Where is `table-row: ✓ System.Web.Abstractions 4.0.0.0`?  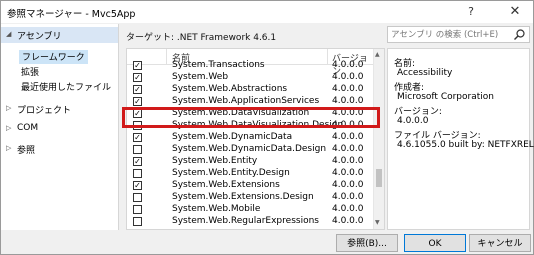 table-row: ✓ System.Web.Abstractions 4.0.0.0 is located at coordinates (251, 90).